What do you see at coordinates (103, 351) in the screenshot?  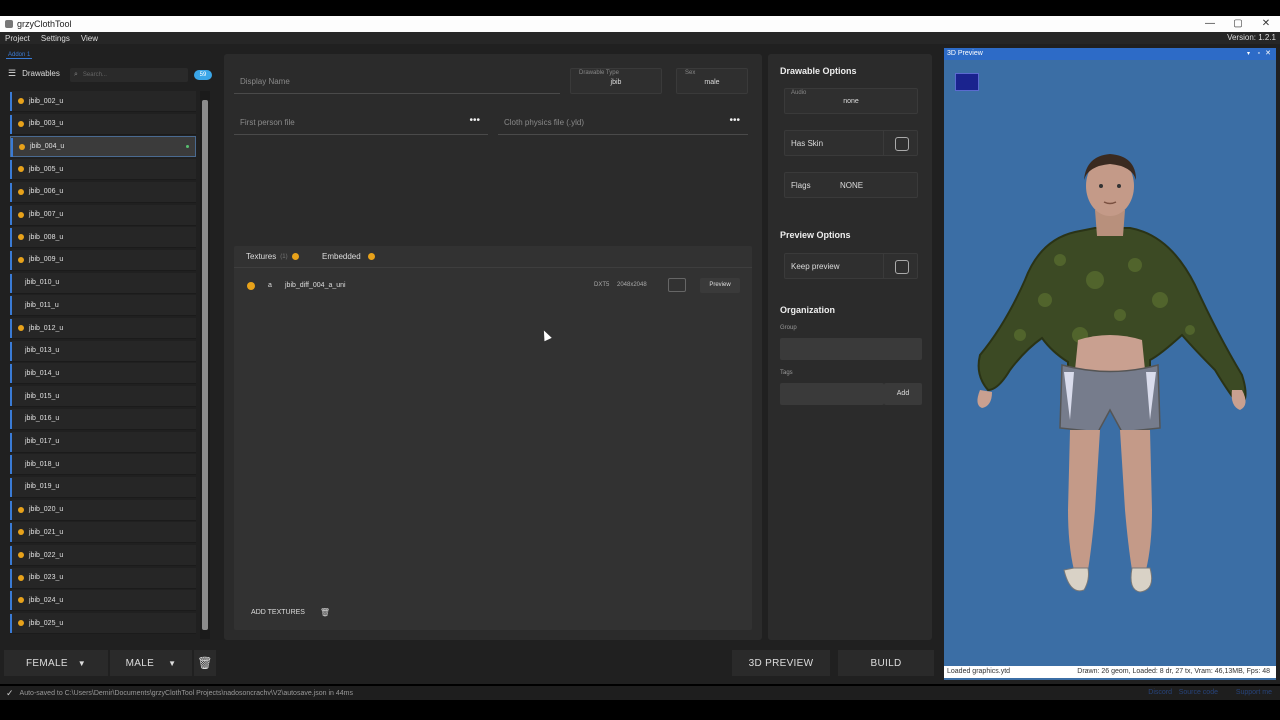 I see `drawable-list-item: jbib_013_u` at bounding box center [103, 351].